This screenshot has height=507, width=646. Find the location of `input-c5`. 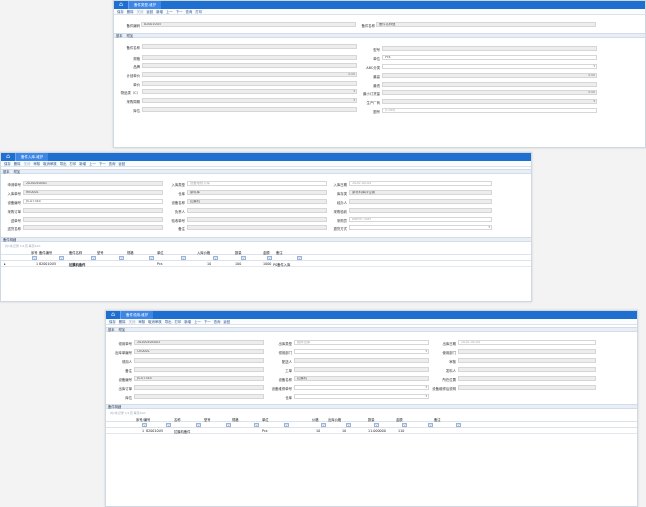

input-c5 is located at coordinates (527, 378).